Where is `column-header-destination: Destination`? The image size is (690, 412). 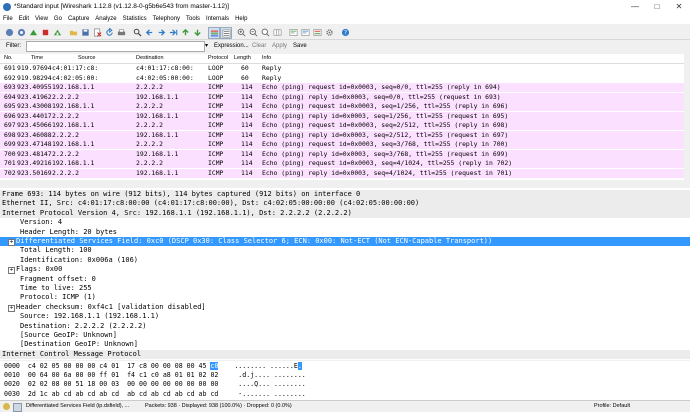
column-header-destination: Destination is located at coordinates (150, 58).